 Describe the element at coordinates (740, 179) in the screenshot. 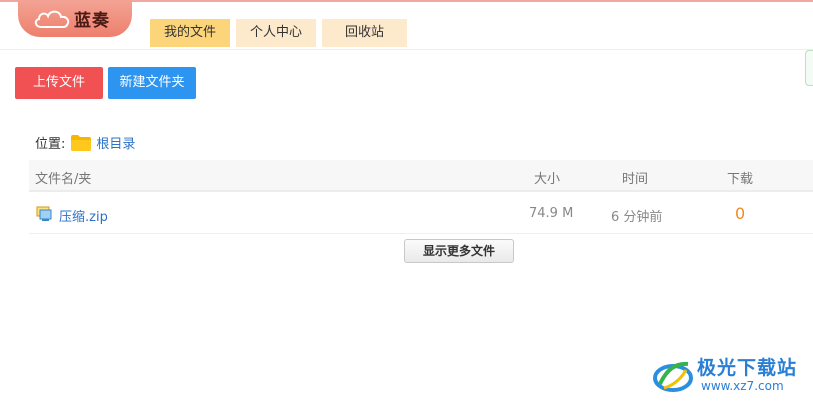

I see `column-header-downloads: 下载` at that location.